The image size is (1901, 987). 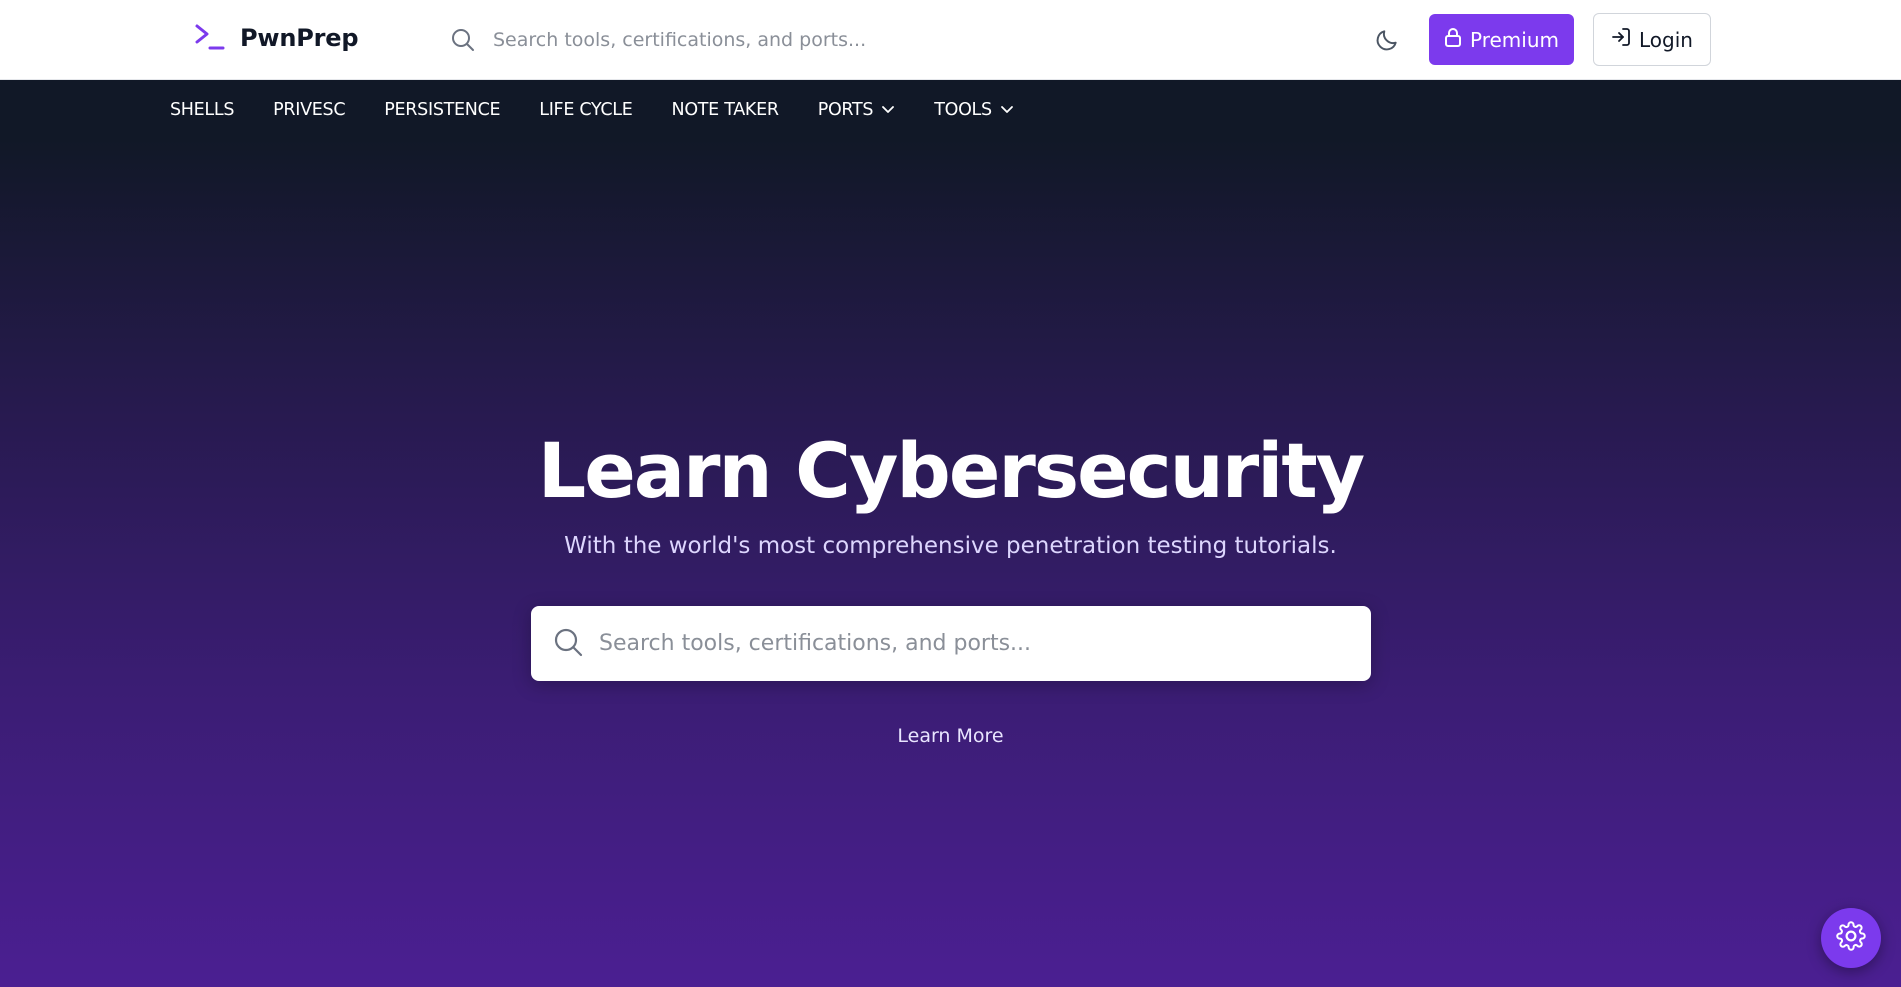 I want to click on hero-search-box, so click(x=951, y=643).